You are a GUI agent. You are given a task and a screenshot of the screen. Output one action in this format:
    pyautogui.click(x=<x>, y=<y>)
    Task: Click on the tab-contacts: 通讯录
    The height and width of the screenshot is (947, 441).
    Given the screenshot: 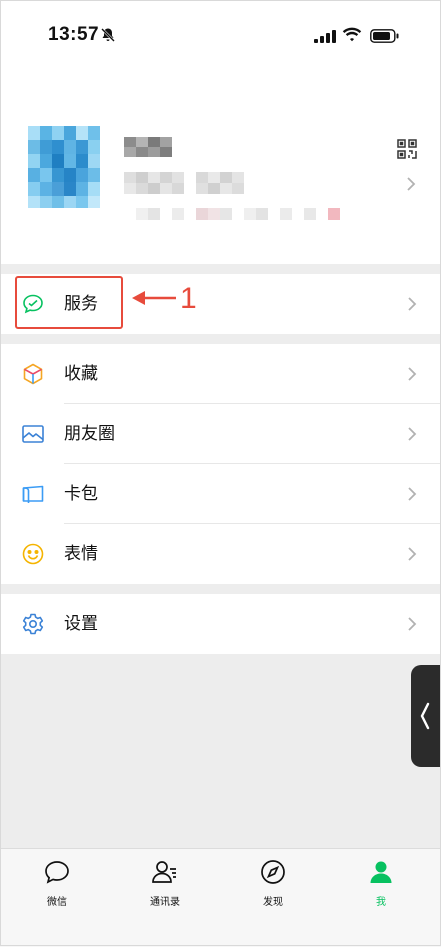 What is the action you would take?
    pyautogui.click(x=165, y=883)
    